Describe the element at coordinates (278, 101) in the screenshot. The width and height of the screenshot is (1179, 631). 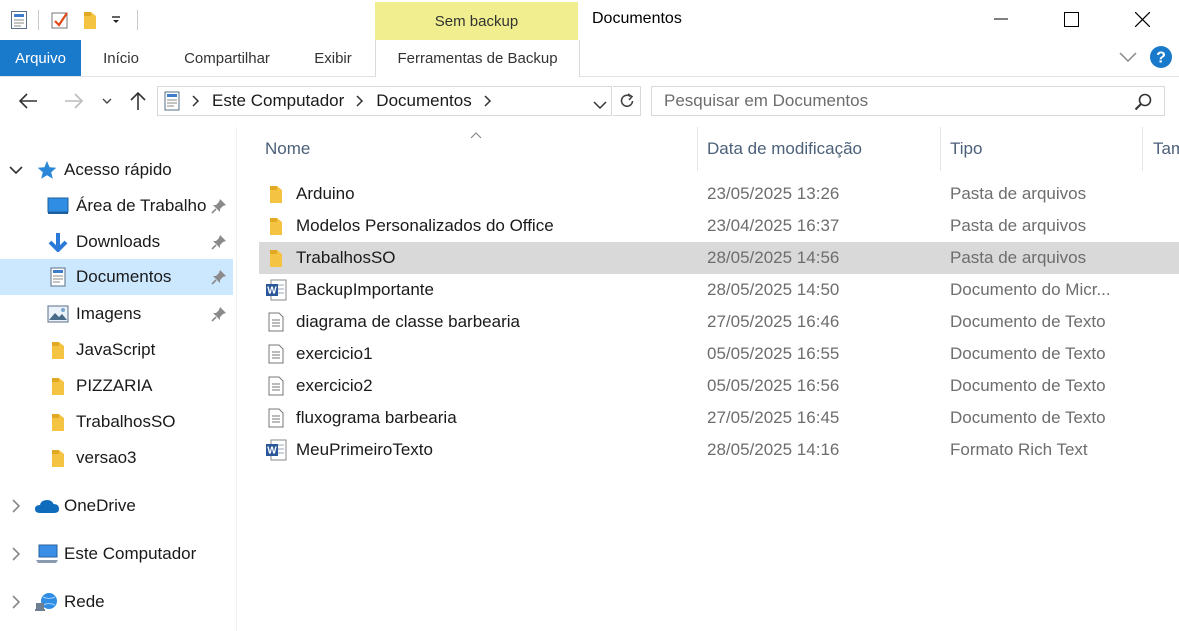
I see `breadcrumb-este-computador: Este Computador` at that location.